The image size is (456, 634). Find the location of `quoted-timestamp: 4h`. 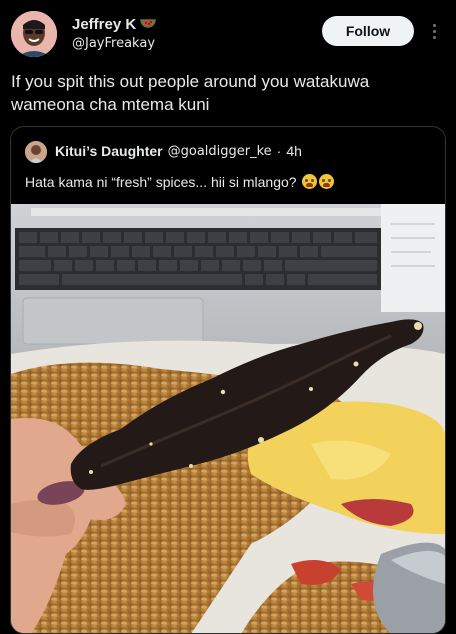

quoted-timestamp: 4h is located at coordinates (294, 151).